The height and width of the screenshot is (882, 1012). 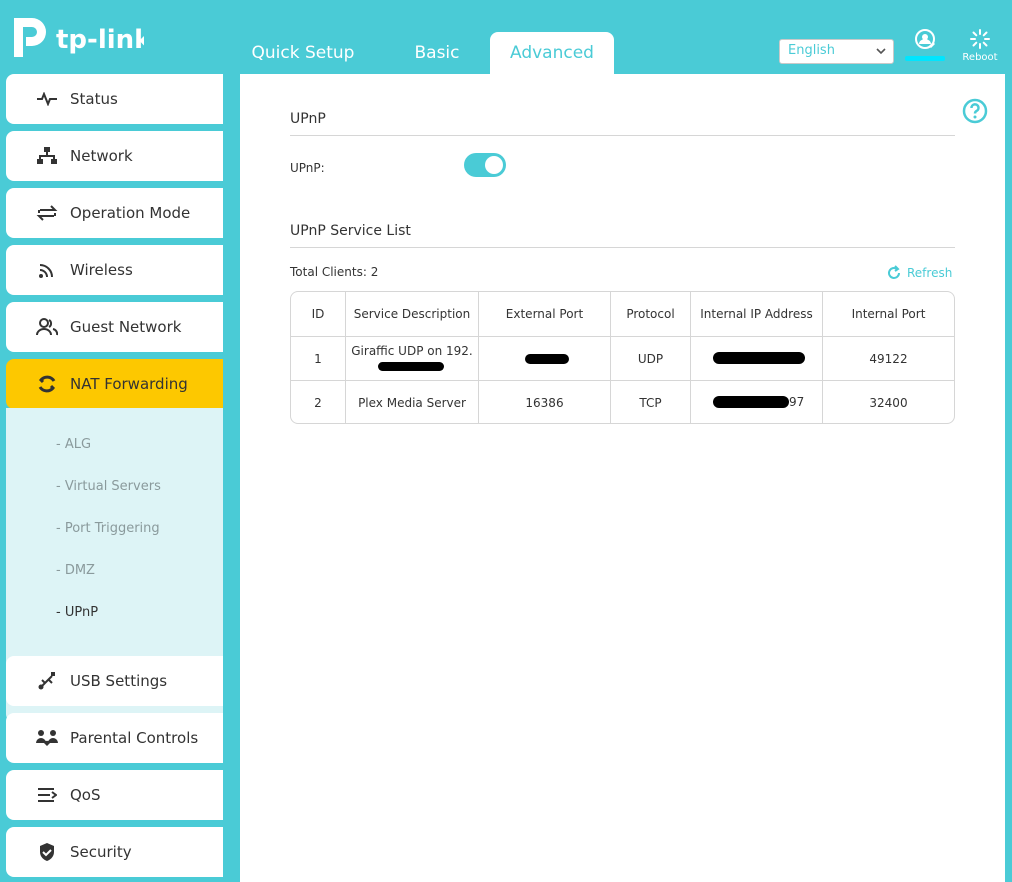 I want to click on sidebar-item-wireless: Wireless, so click(x=114, y=270).